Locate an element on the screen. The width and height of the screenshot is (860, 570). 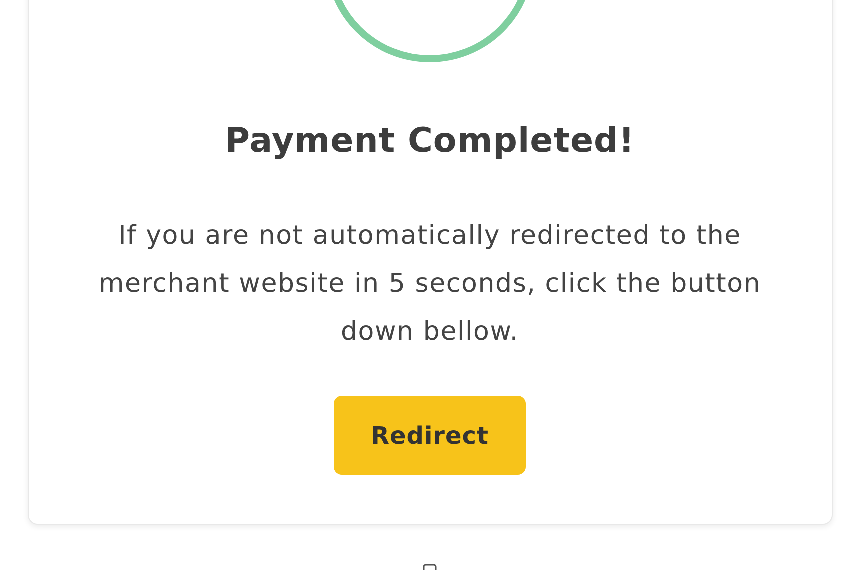
redirect-button: Redirect is located at coordinates (430, 435).